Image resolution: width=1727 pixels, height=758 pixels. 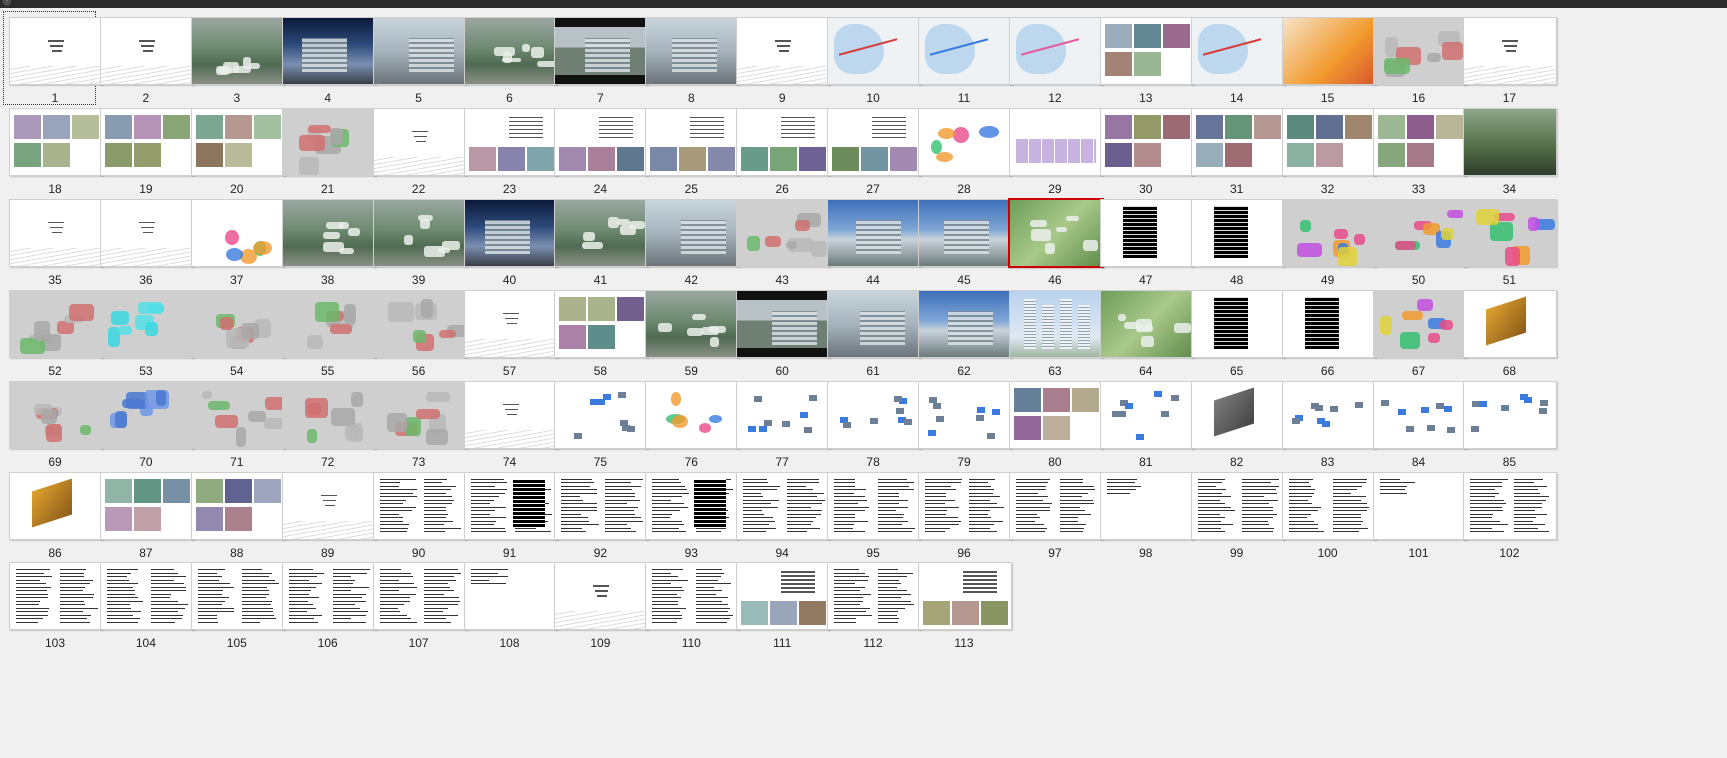 What do you see at coordinates (960, 325) in the screenshot?
I see `slide-thumbnail: 62` at bounding box center [960, 325].